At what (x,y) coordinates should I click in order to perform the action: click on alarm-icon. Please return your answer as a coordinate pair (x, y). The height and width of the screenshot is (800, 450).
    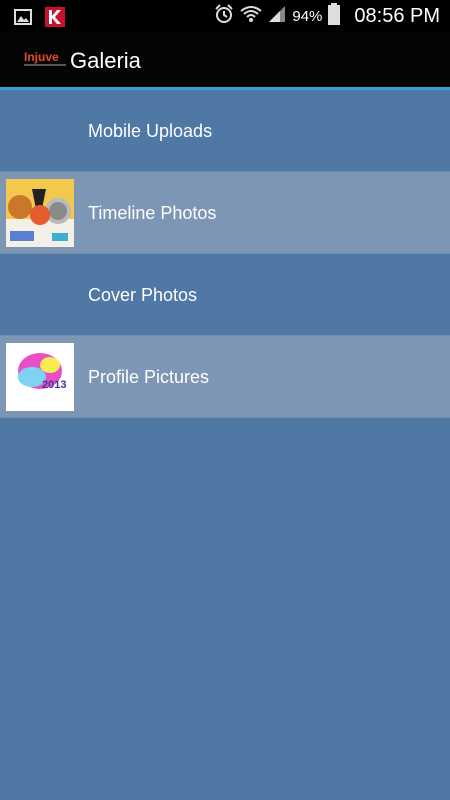
    Looking at the image, I should click on (224, 16).